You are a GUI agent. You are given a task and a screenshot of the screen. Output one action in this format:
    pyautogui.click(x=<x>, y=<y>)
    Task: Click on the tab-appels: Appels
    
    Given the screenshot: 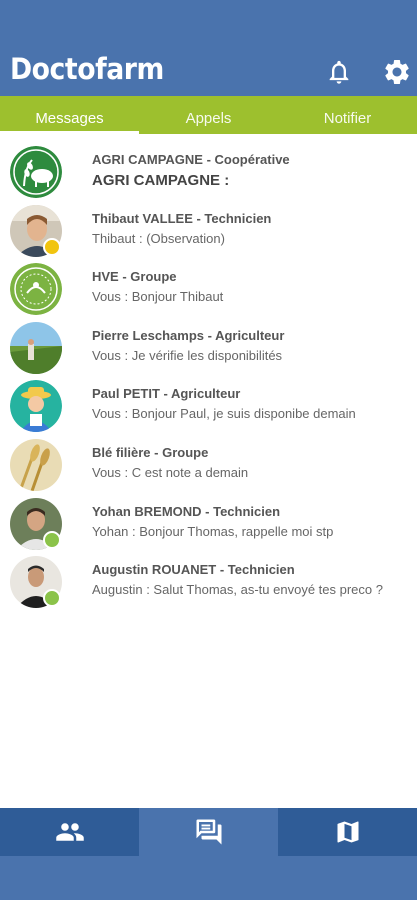 What is the action you would take?
    pyautogui.click(x=208, y=115)
    